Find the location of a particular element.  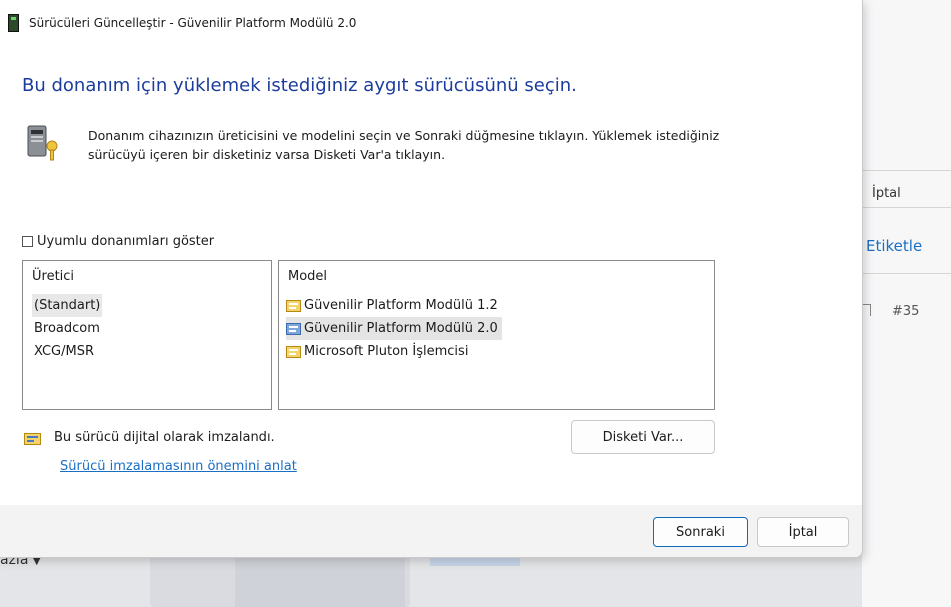

list-item-tpm-2-0: Güvenilir Platform Modülü 2.0 is located at coordinates (498, 328).